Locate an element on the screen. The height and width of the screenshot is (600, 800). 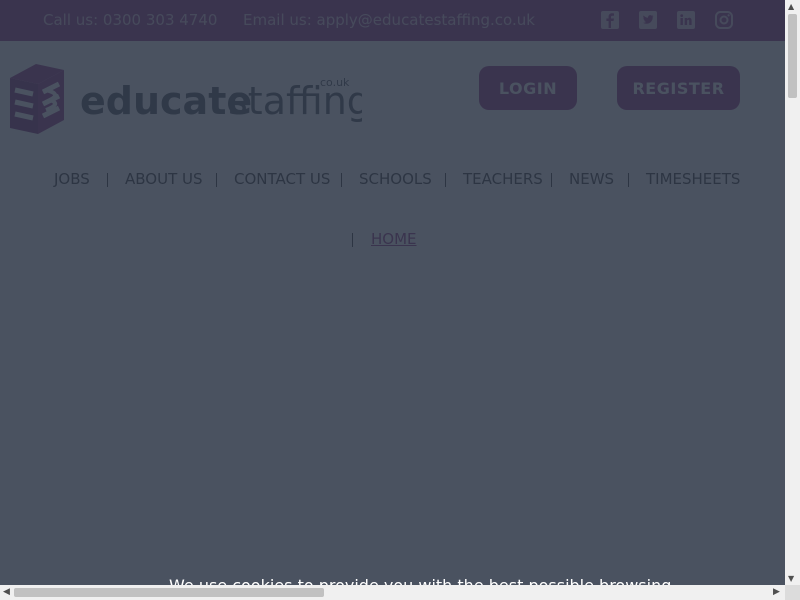
scroll-up-arrow-icon: ▲ is located at coordinates (791, 6).